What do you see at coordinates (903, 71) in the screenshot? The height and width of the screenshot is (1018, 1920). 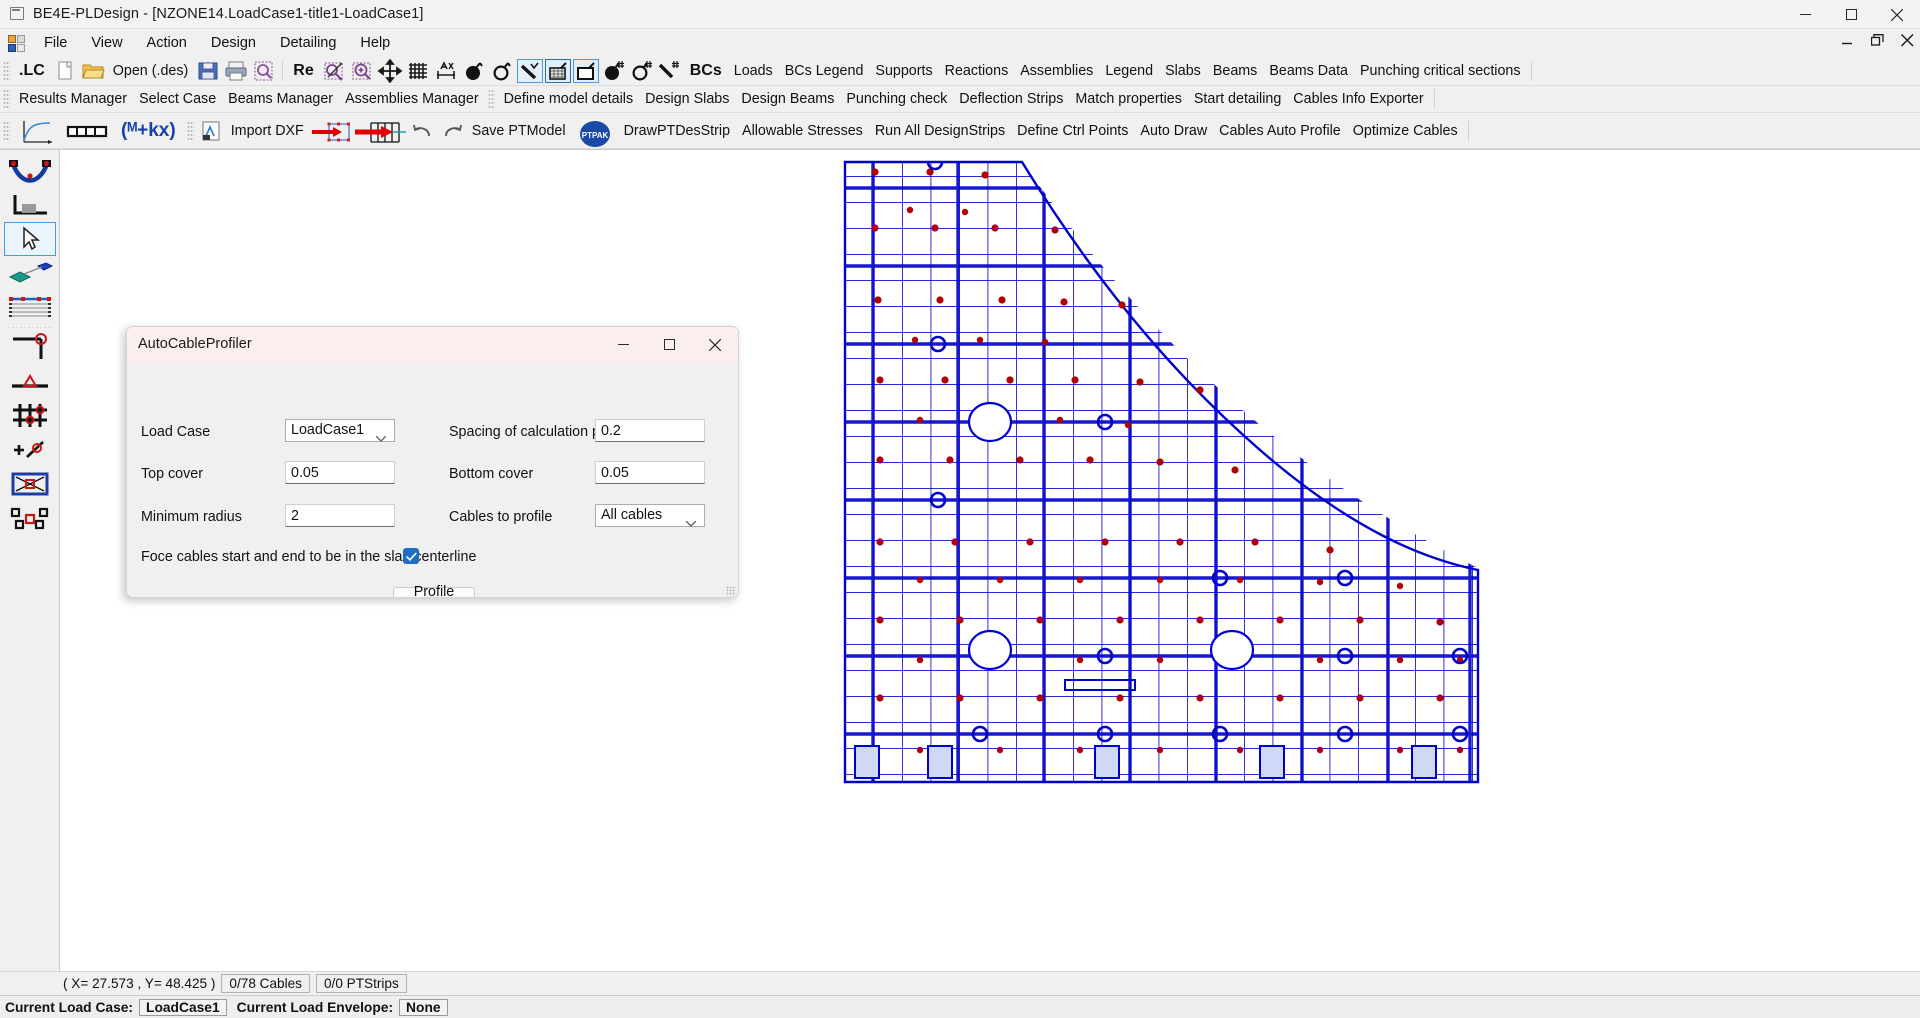 I see `supports-button: Supports` at bounding box center [903, 71].